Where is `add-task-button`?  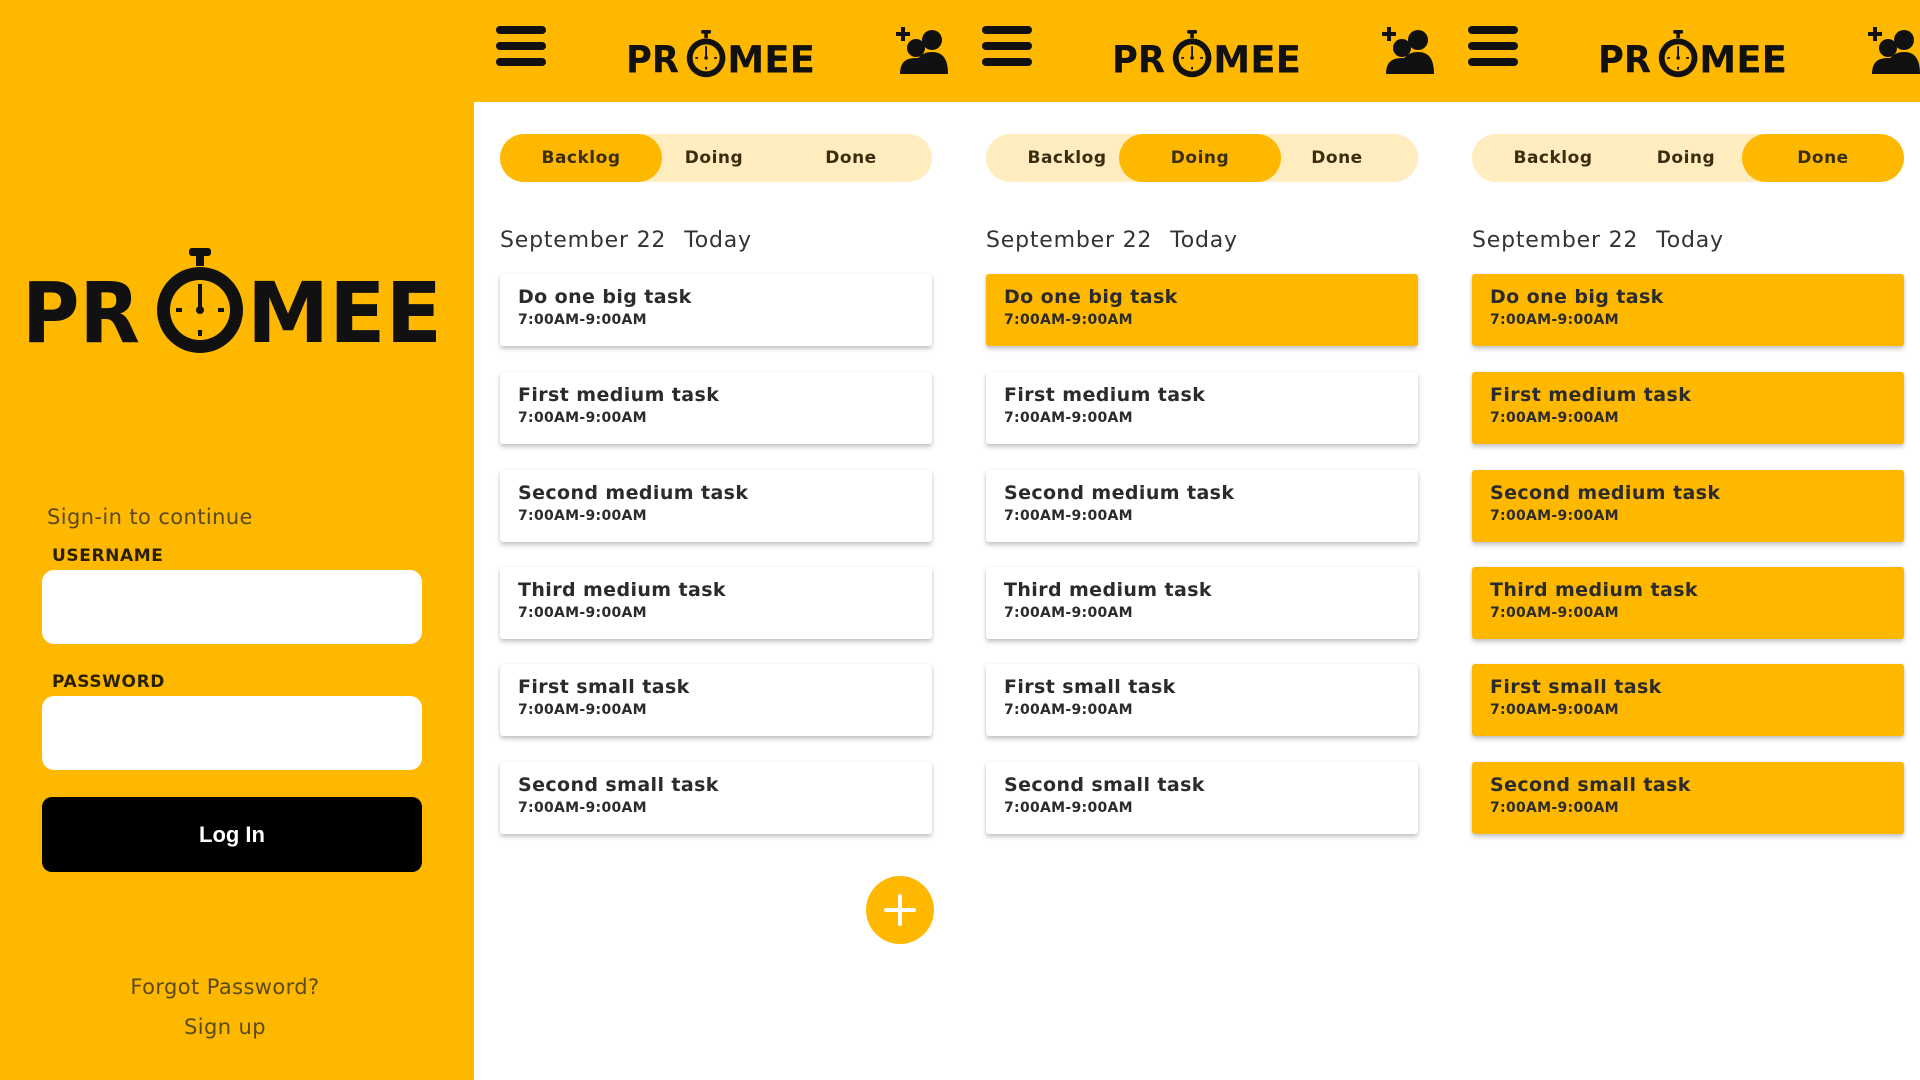 add-task-button is located at coordinates (900, 910).